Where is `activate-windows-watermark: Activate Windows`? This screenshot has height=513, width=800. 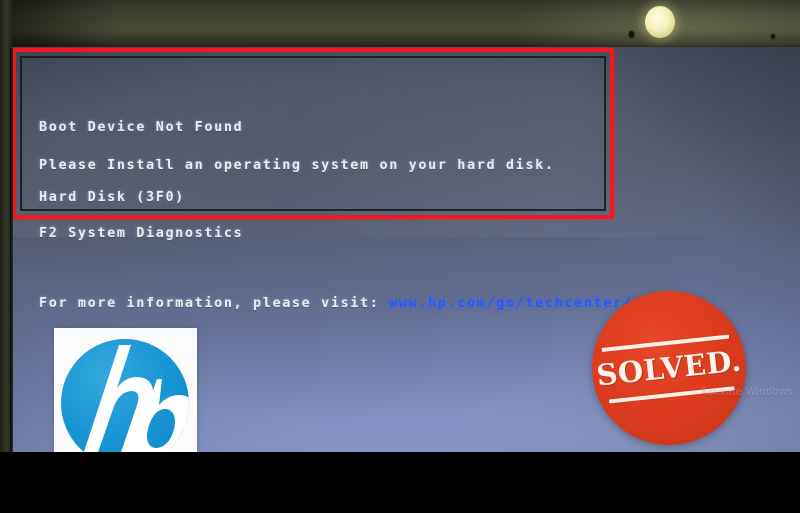
activate-windows-watermark: Activate Windows is located at coordinates (747, 392).